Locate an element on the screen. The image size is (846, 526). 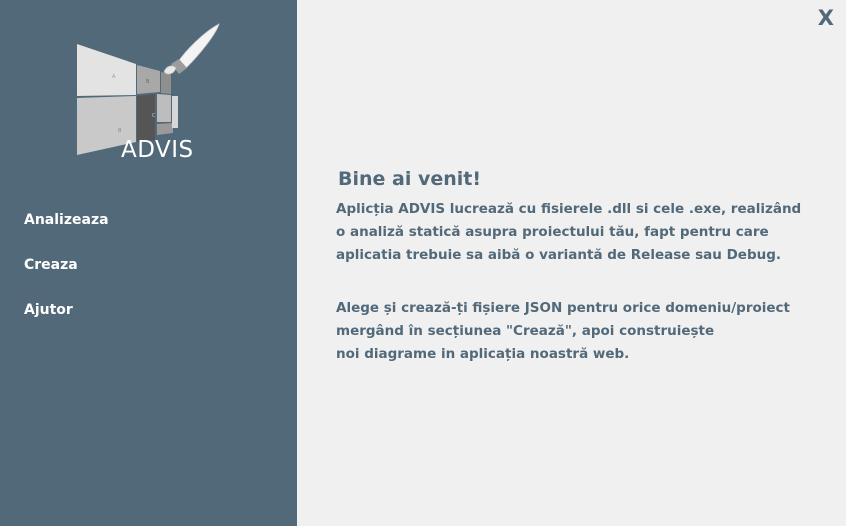
close-button: X is located at coordinates (826, 18).